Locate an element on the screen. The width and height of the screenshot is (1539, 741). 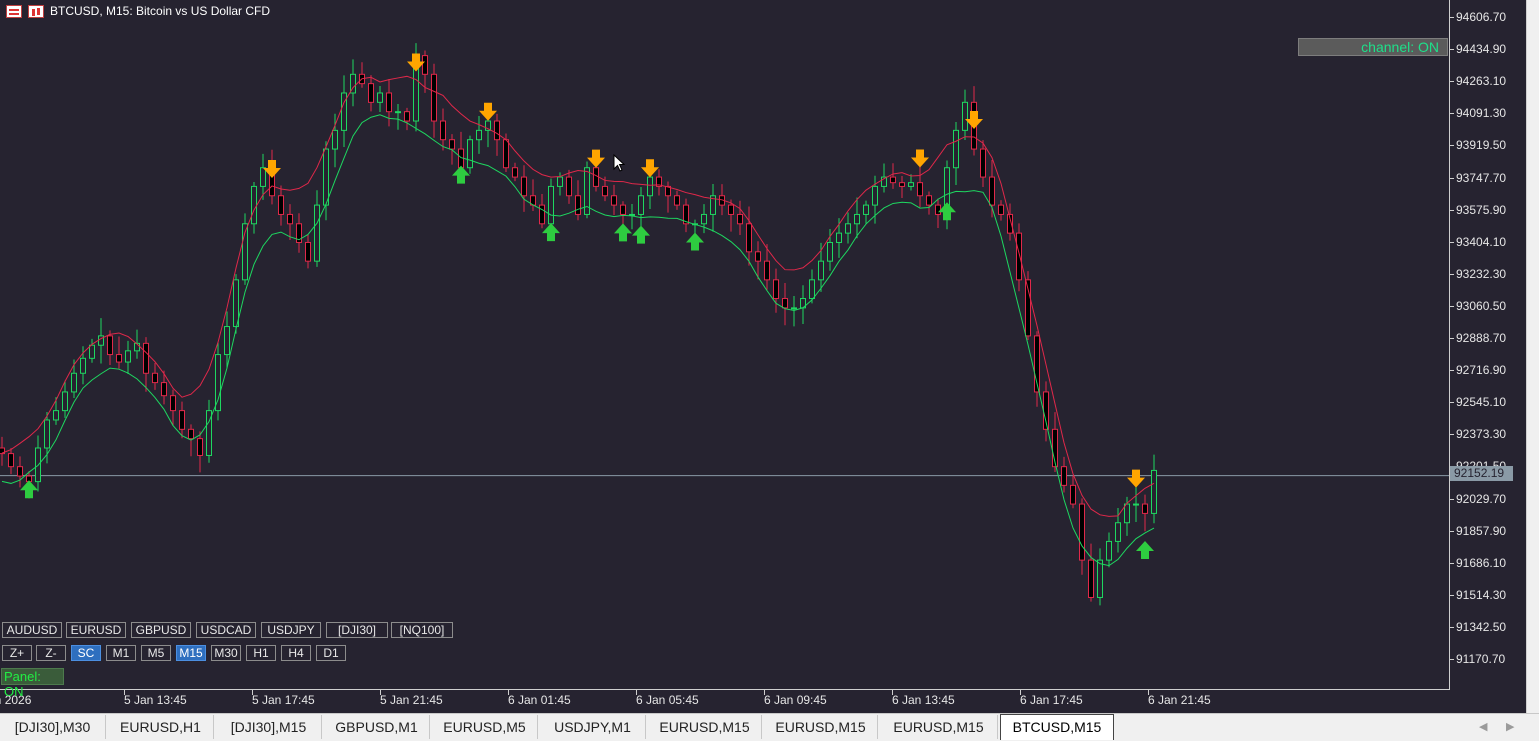
tab-usdjpy-m1: USDJPY,M1 is located at coordinates (593, 727).